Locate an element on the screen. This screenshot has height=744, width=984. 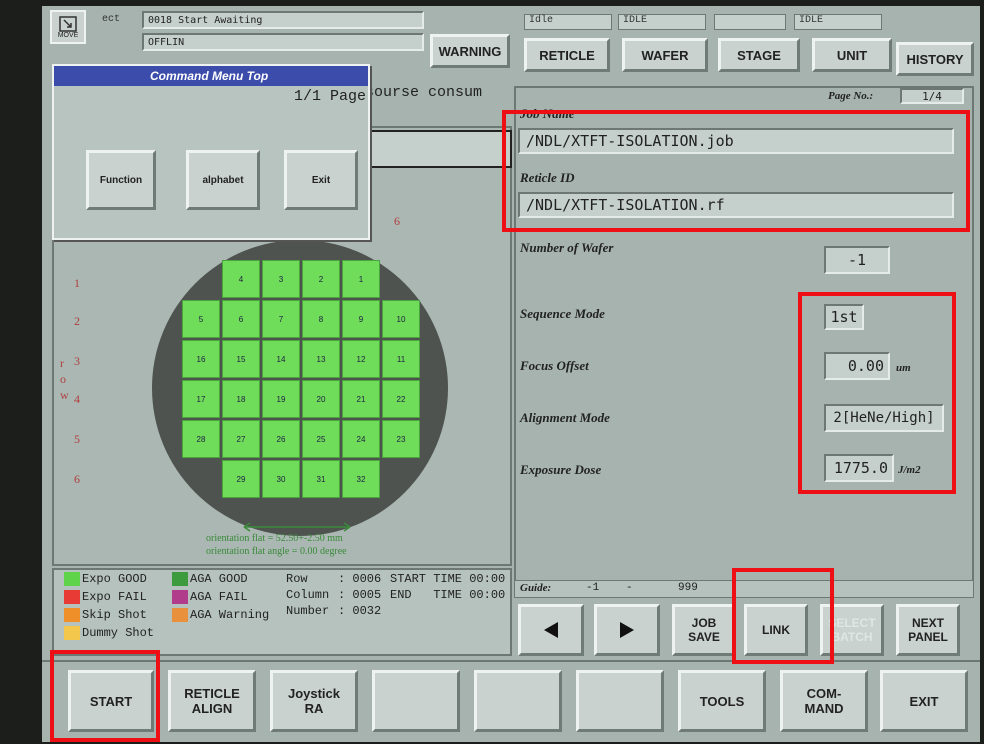
number-of-wafer-field: -1 is located at coordinates (857, 260).